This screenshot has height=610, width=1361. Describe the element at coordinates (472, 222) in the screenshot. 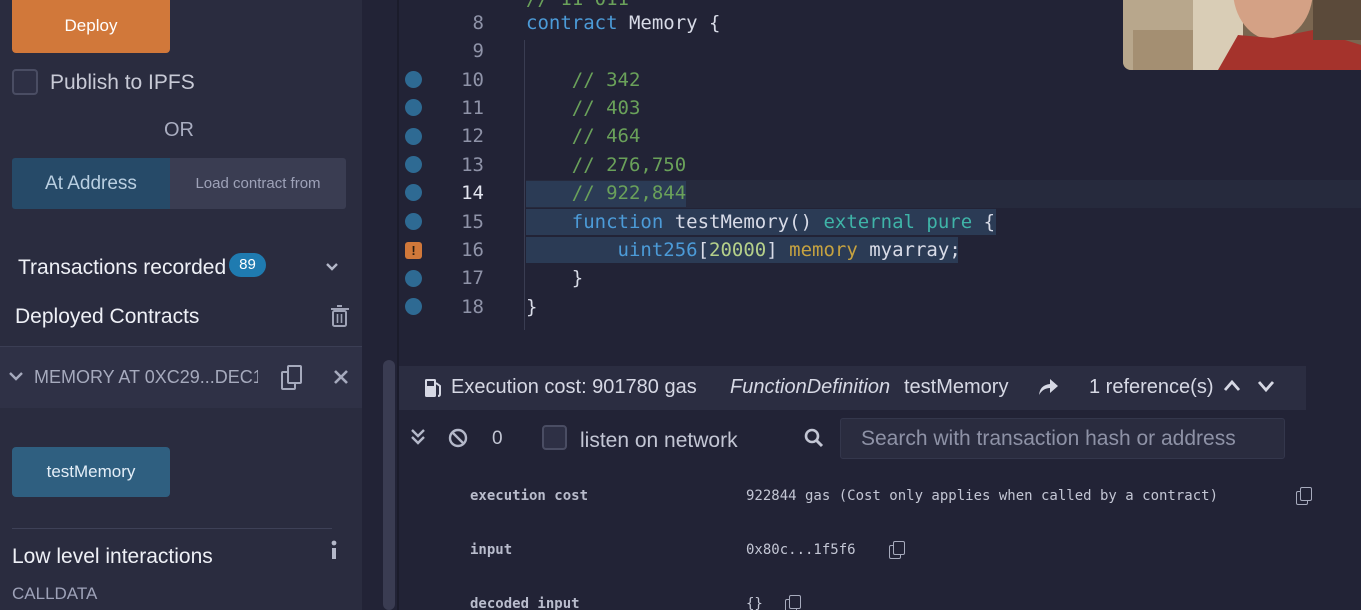

I see `line-number: 15` at that location.